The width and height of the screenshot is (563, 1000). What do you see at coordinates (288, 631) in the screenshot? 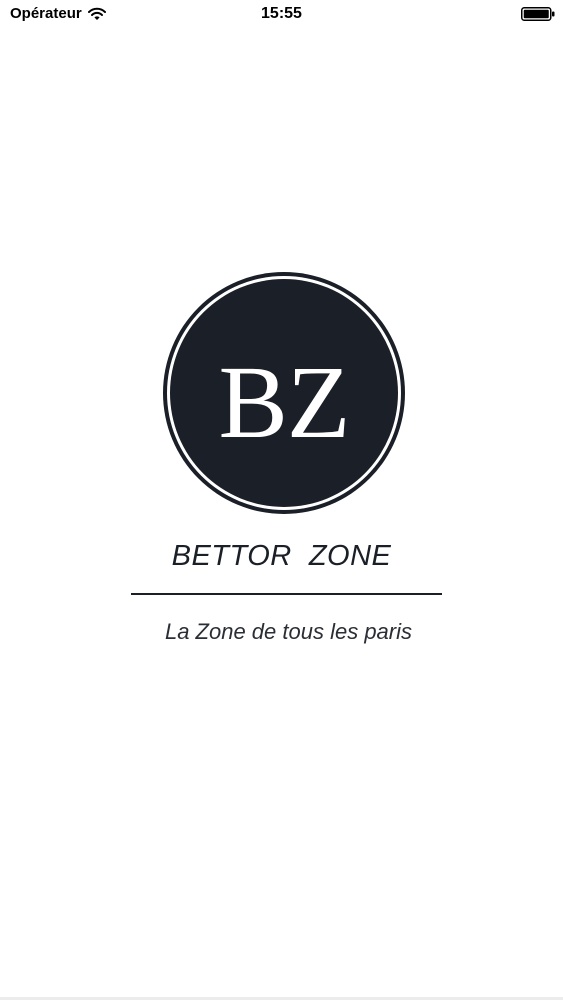
I see `tagline: La Zone de tous les paris` at bounding box center [288, 631].